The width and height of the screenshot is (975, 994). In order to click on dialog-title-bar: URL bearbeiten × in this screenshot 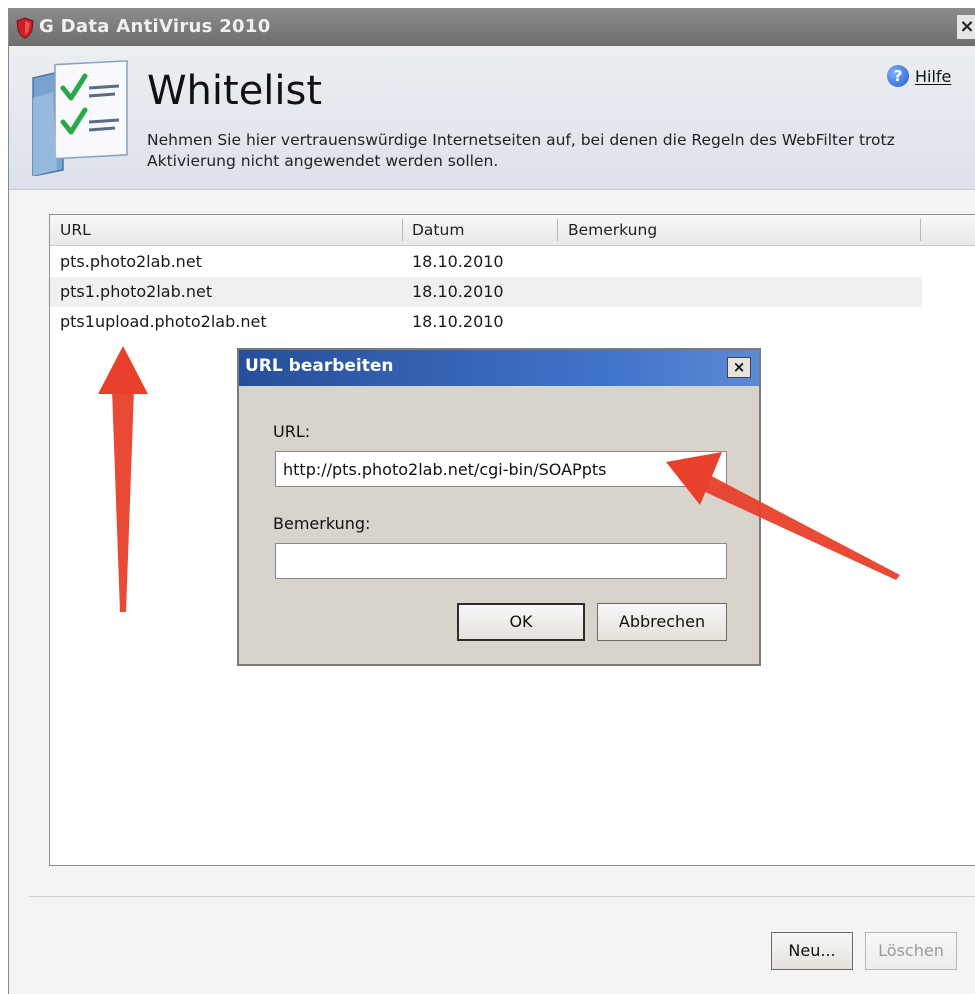, I will do `click(499, 368)`.